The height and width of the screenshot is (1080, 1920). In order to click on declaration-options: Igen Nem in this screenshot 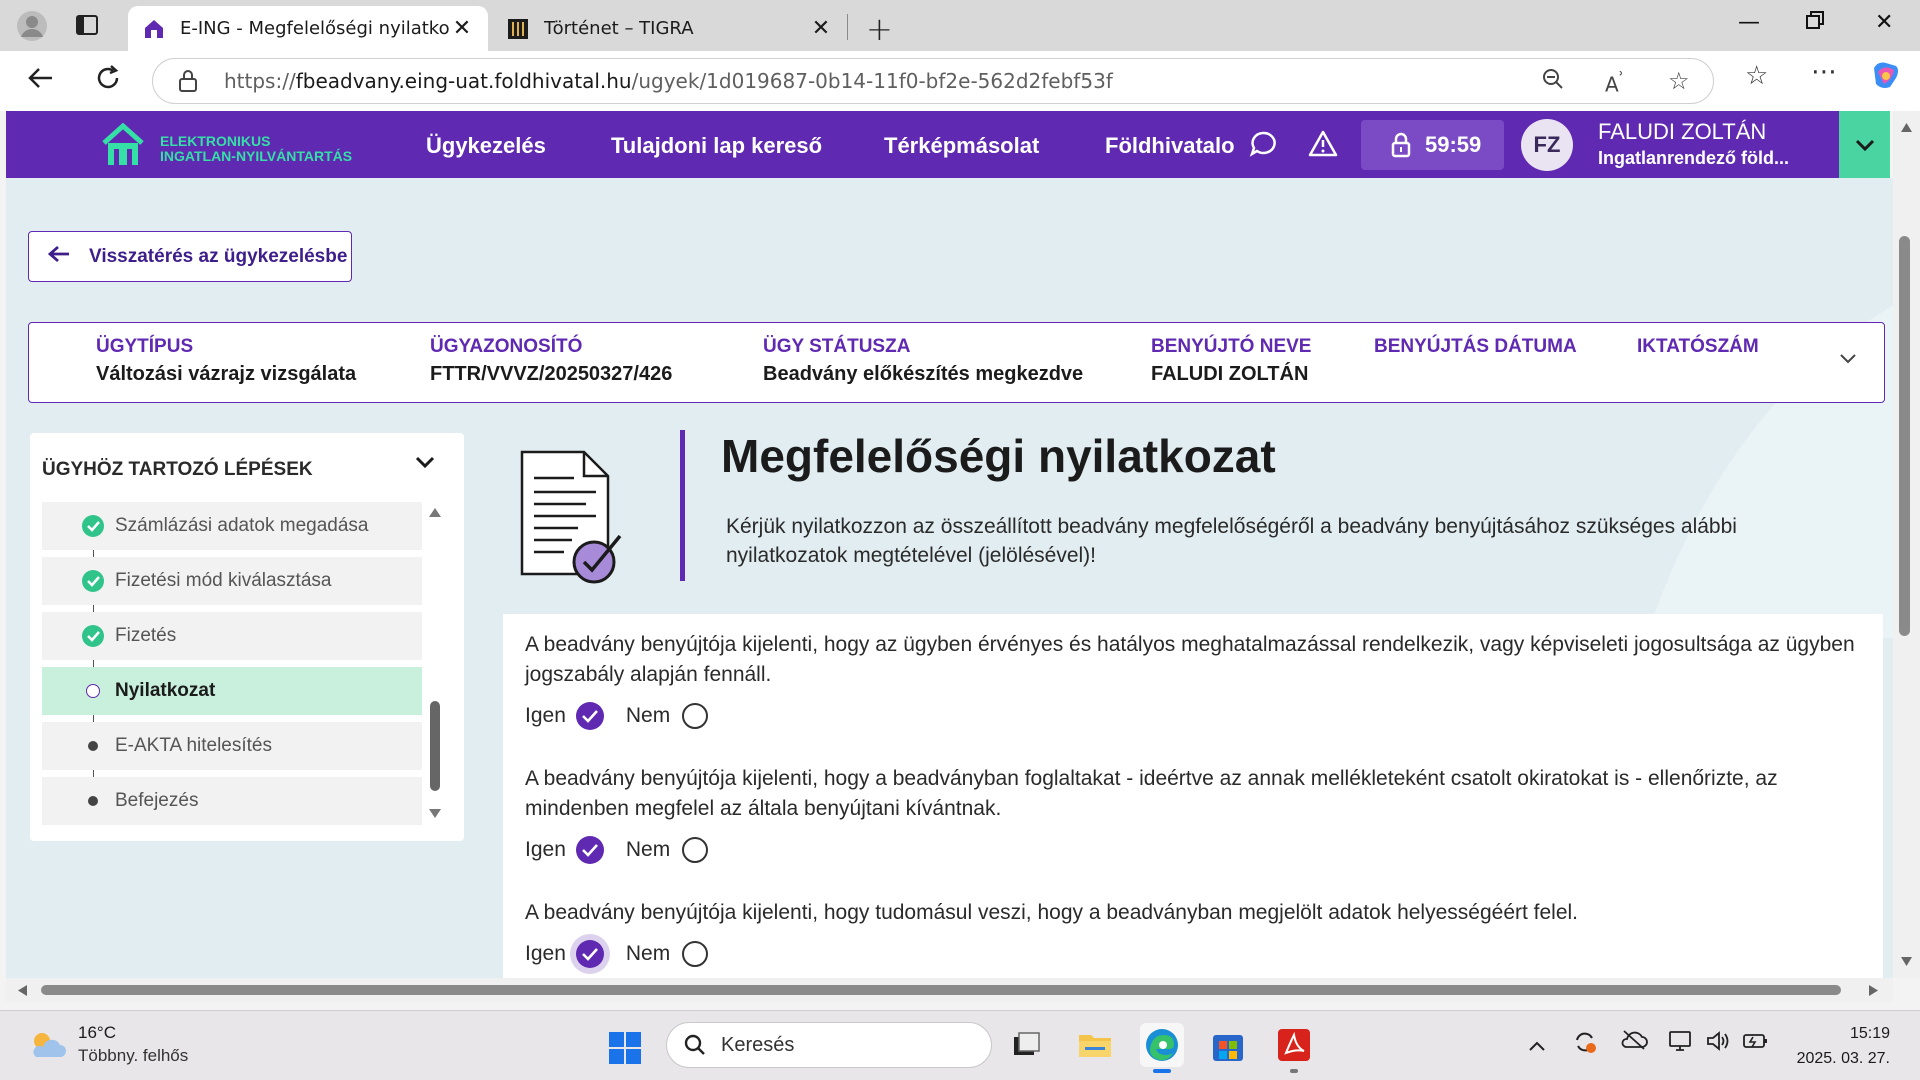, I will do `click(617, 954)`.